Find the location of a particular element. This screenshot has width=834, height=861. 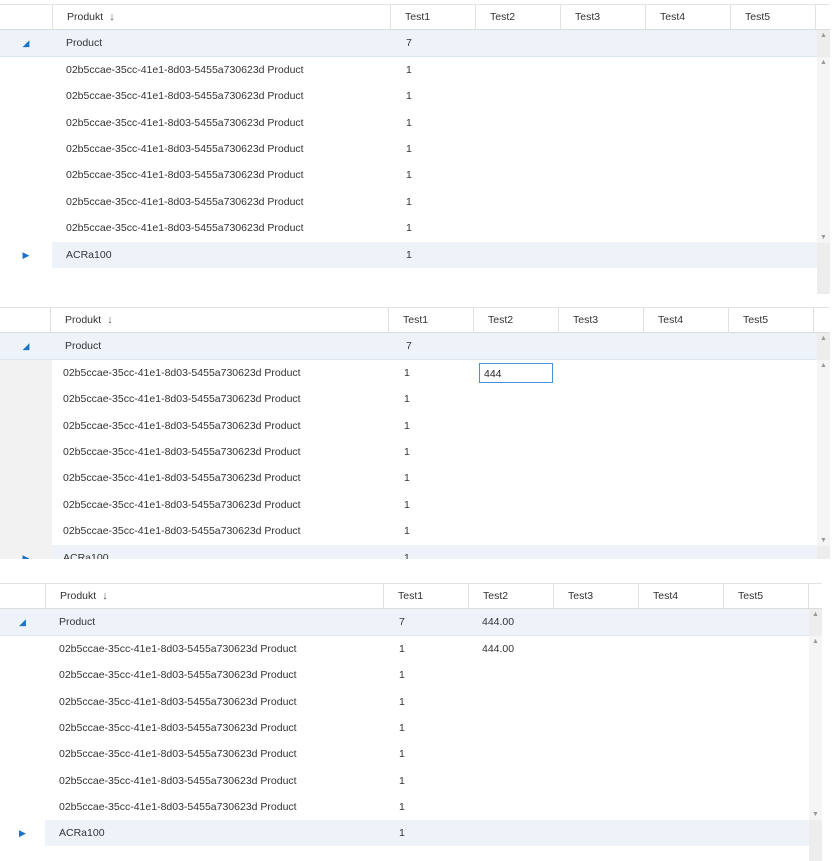

test2-cell: 444.00 is located at coordinates (510, 649).